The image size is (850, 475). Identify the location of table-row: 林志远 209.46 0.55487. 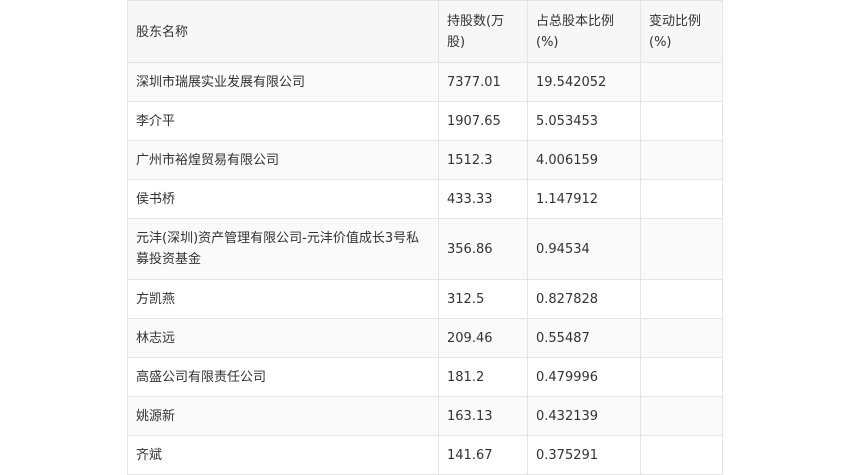
(425, 338).